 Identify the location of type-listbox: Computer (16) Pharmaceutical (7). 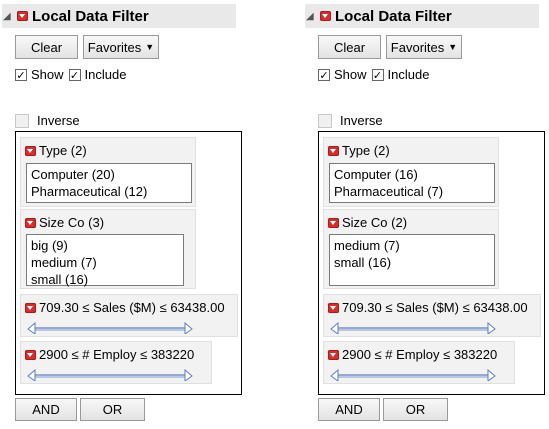
(412, 183).